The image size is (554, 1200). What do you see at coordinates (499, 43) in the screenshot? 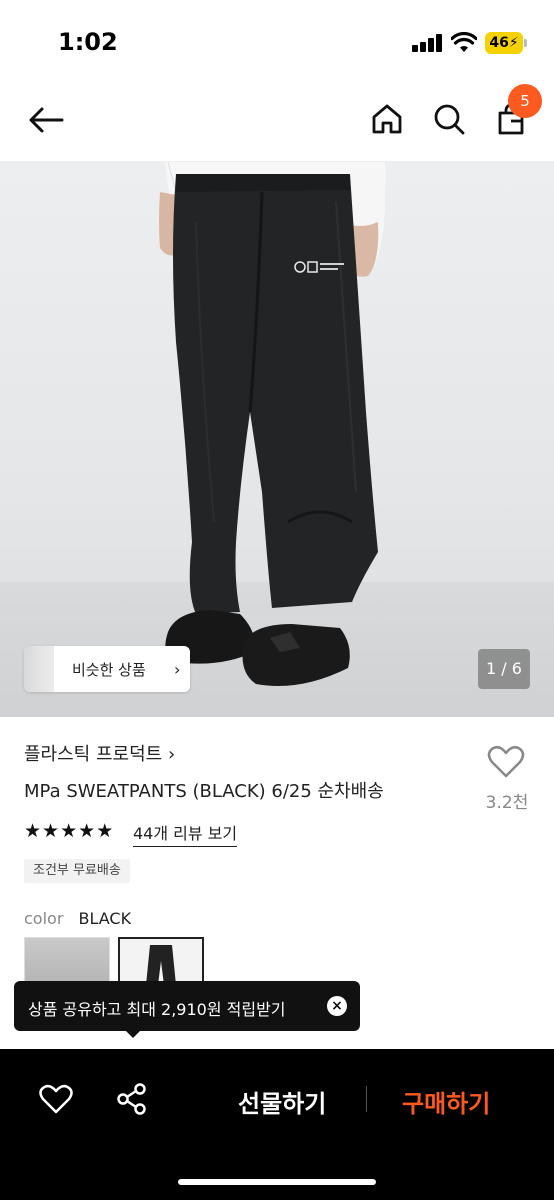
I see `battery-level: 46` at bounding box center [499, 43].